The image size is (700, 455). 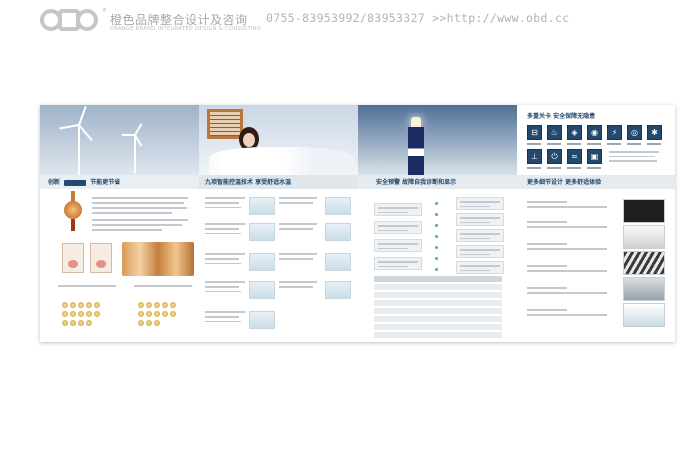 What do you see at coordinates (416, 182) in the screenshot?
I see `section-title: 安全预警 故障自我诊断和显示` at bounding box center [416, 182].